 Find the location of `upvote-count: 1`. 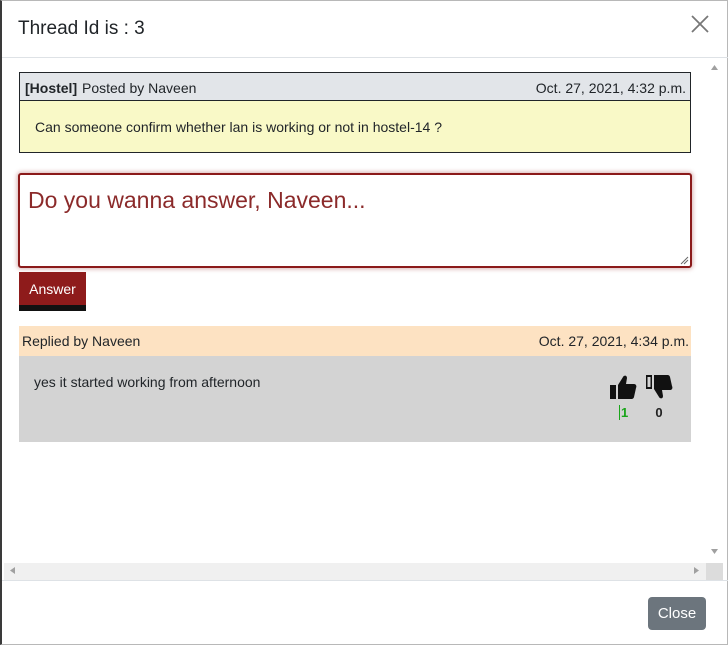

upvote-count: 1 is located at coordinates (624, 412).